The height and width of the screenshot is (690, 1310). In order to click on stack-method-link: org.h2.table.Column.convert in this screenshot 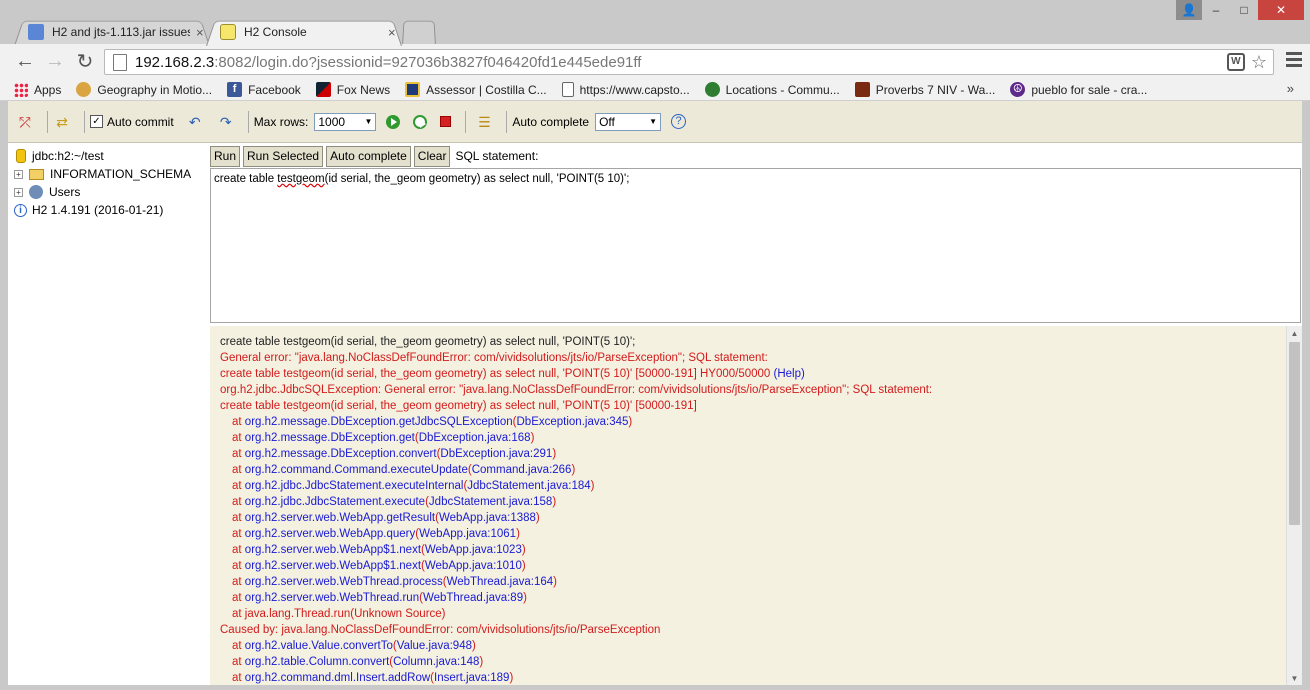, I will do `click(317, 662)`.